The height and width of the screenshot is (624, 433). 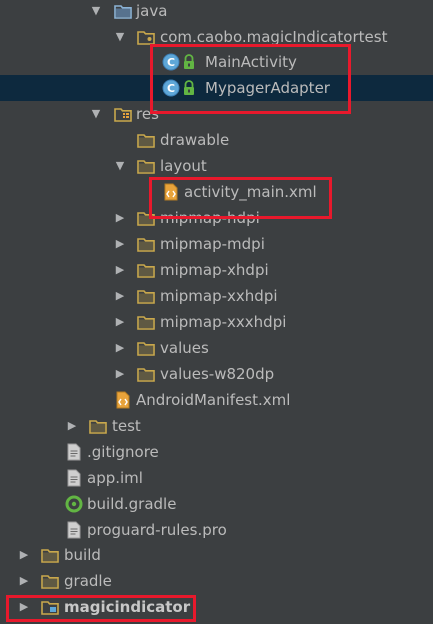 I want to click on tree-item-mipmap-xxhdpi: ▶ mipmap-xxhdpi, so click(x=216, y=296).